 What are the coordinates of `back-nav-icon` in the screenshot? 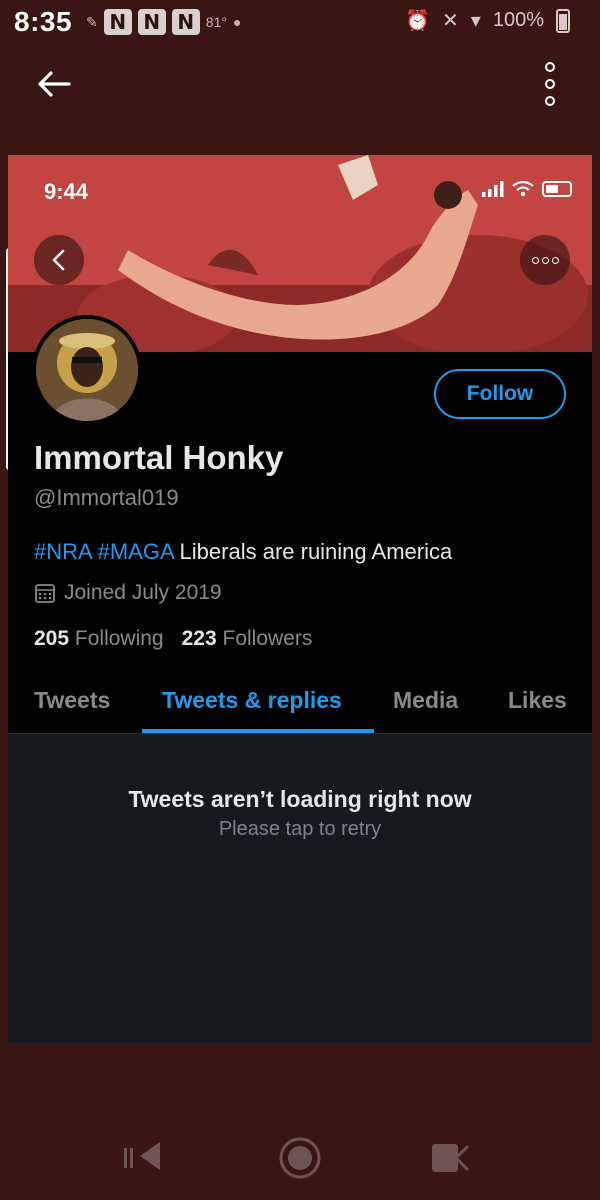 It's located at (451, 1158).